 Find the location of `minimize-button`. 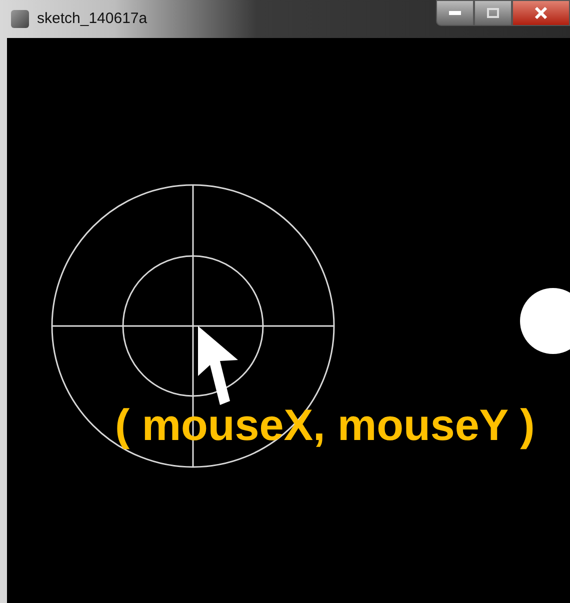

minimize-button is located at coordinates (455, 13).